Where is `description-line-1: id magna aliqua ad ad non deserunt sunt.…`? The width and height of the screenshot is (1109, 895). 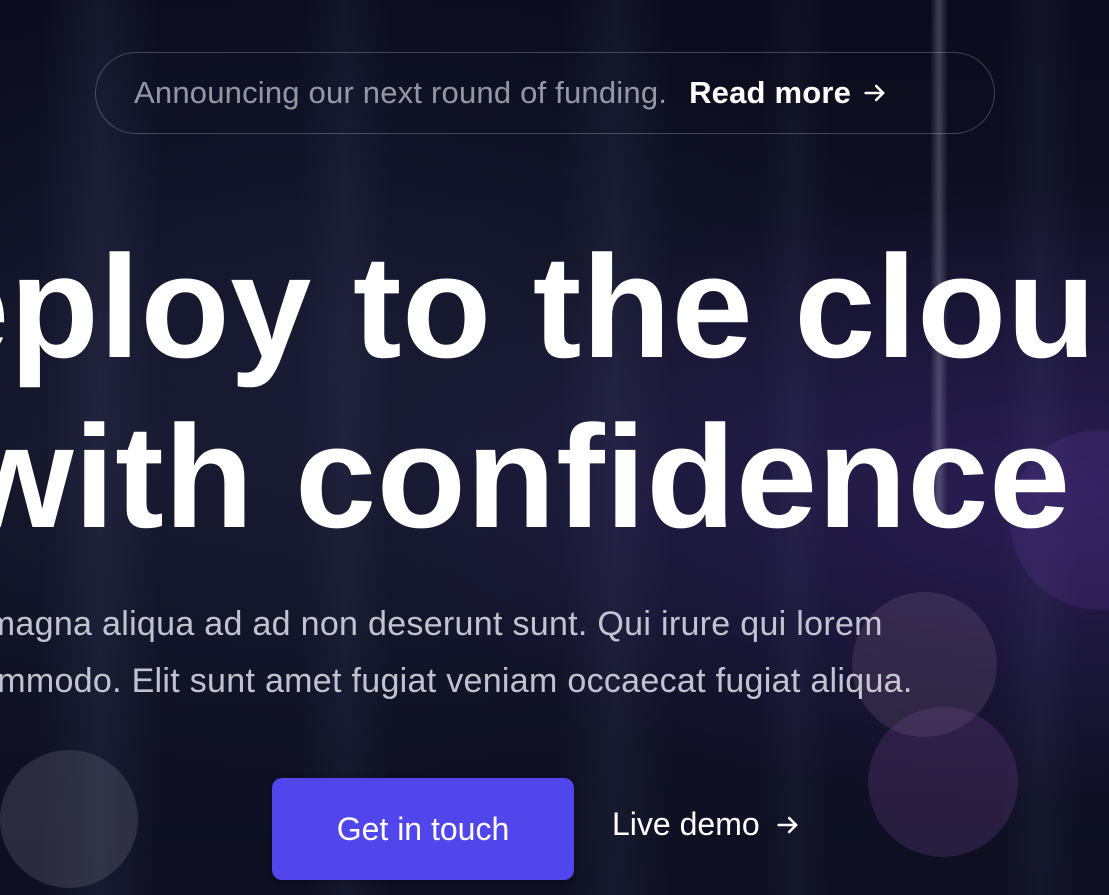 description-line-1: id magna aliqua ad ad non deserunt sunt.… is located at coordinates (441, 624).